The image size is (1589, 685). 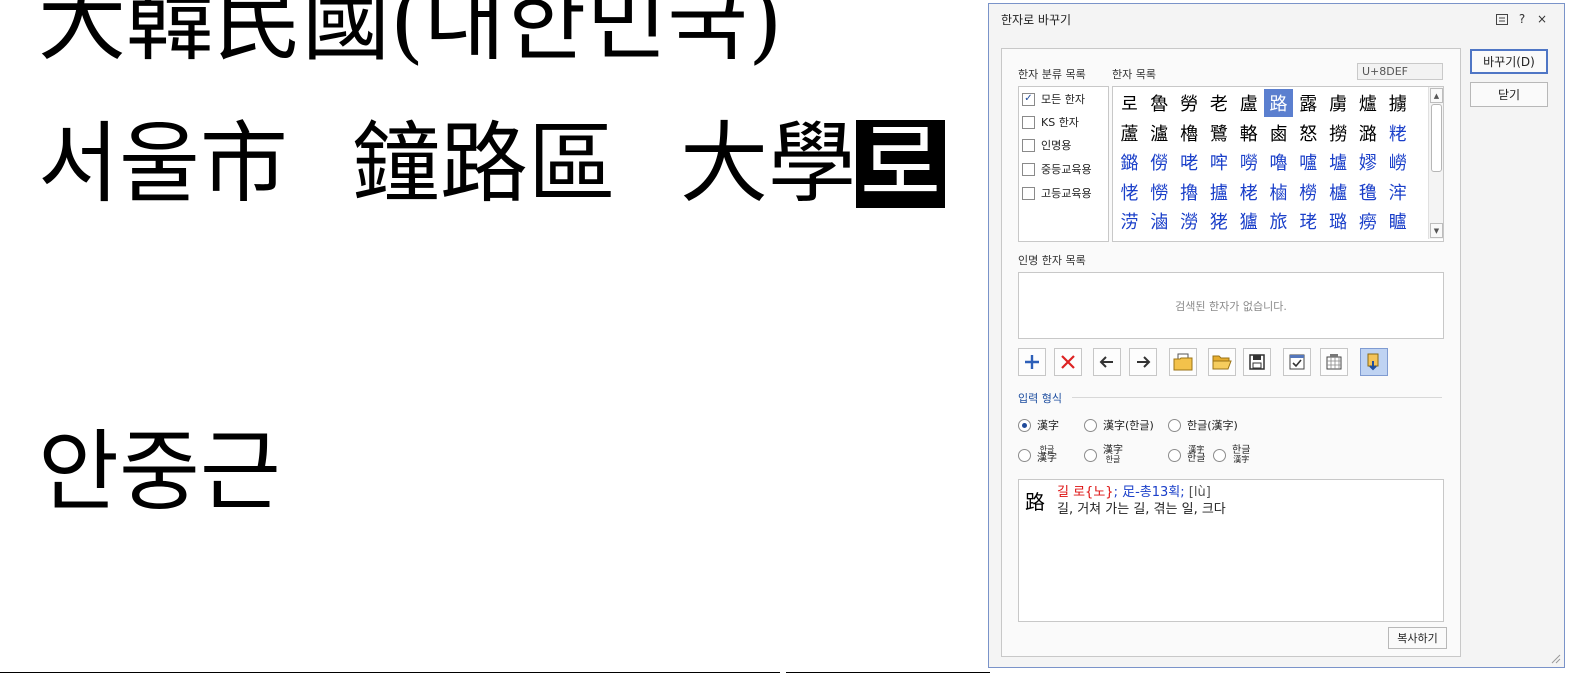 I want to click on close-icon: ×, so click(x=1542, y=19).